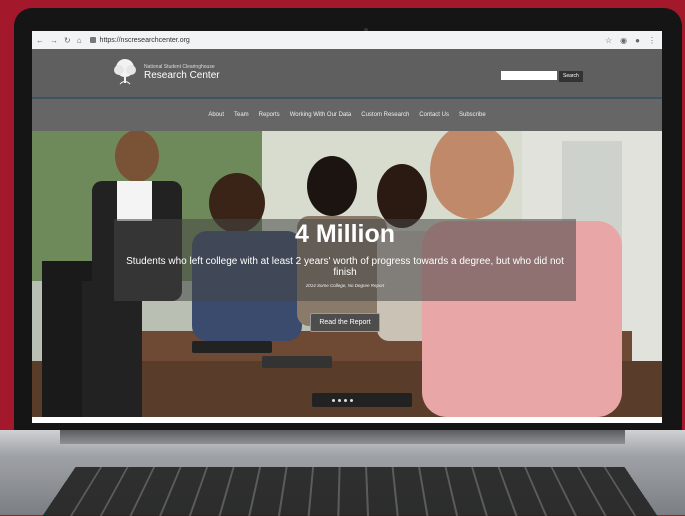 This screenshot has height=516, width=685. What do you see at coordinates (345, 234) in the screenshot?
I see `hero-stat: 4 Million` at bounding box center [345, 234].